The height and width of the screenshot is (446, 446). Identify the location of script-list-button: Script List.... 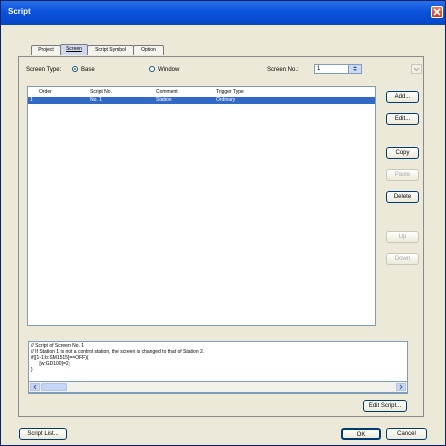
(43, 434).